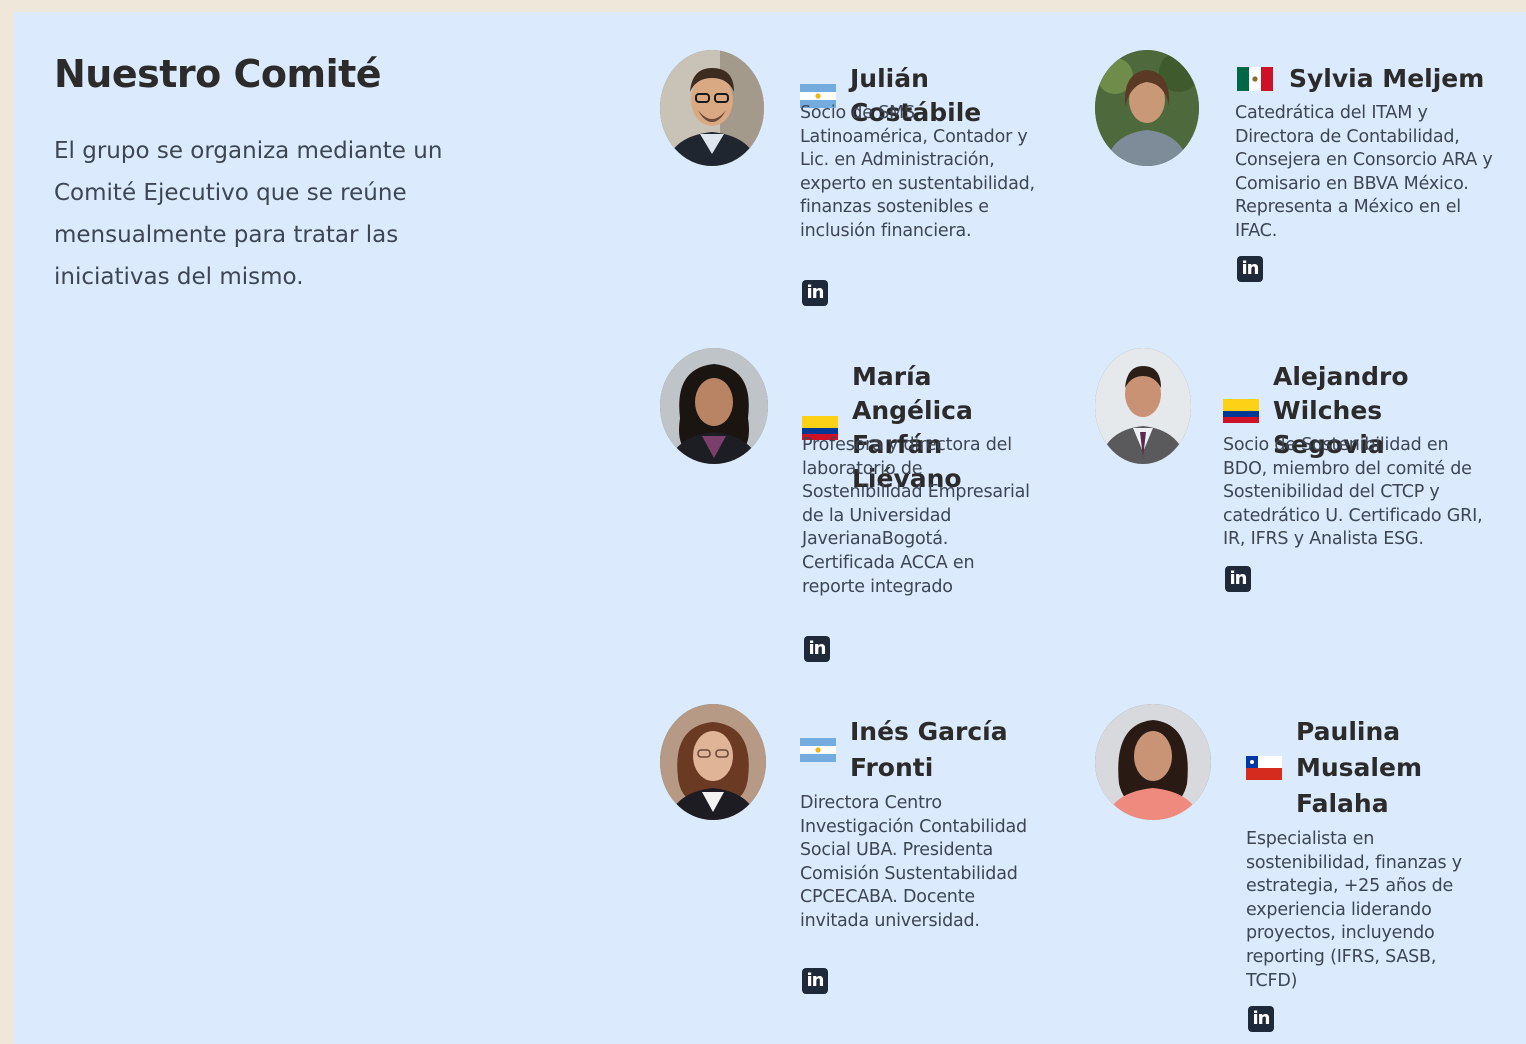 The height and width of the screenshot is (1044, 1526). What do you see at coordinates (1241, 411) in the screenshot?
I see `colombia-flag-icon` at bounding box center [1241, 411].